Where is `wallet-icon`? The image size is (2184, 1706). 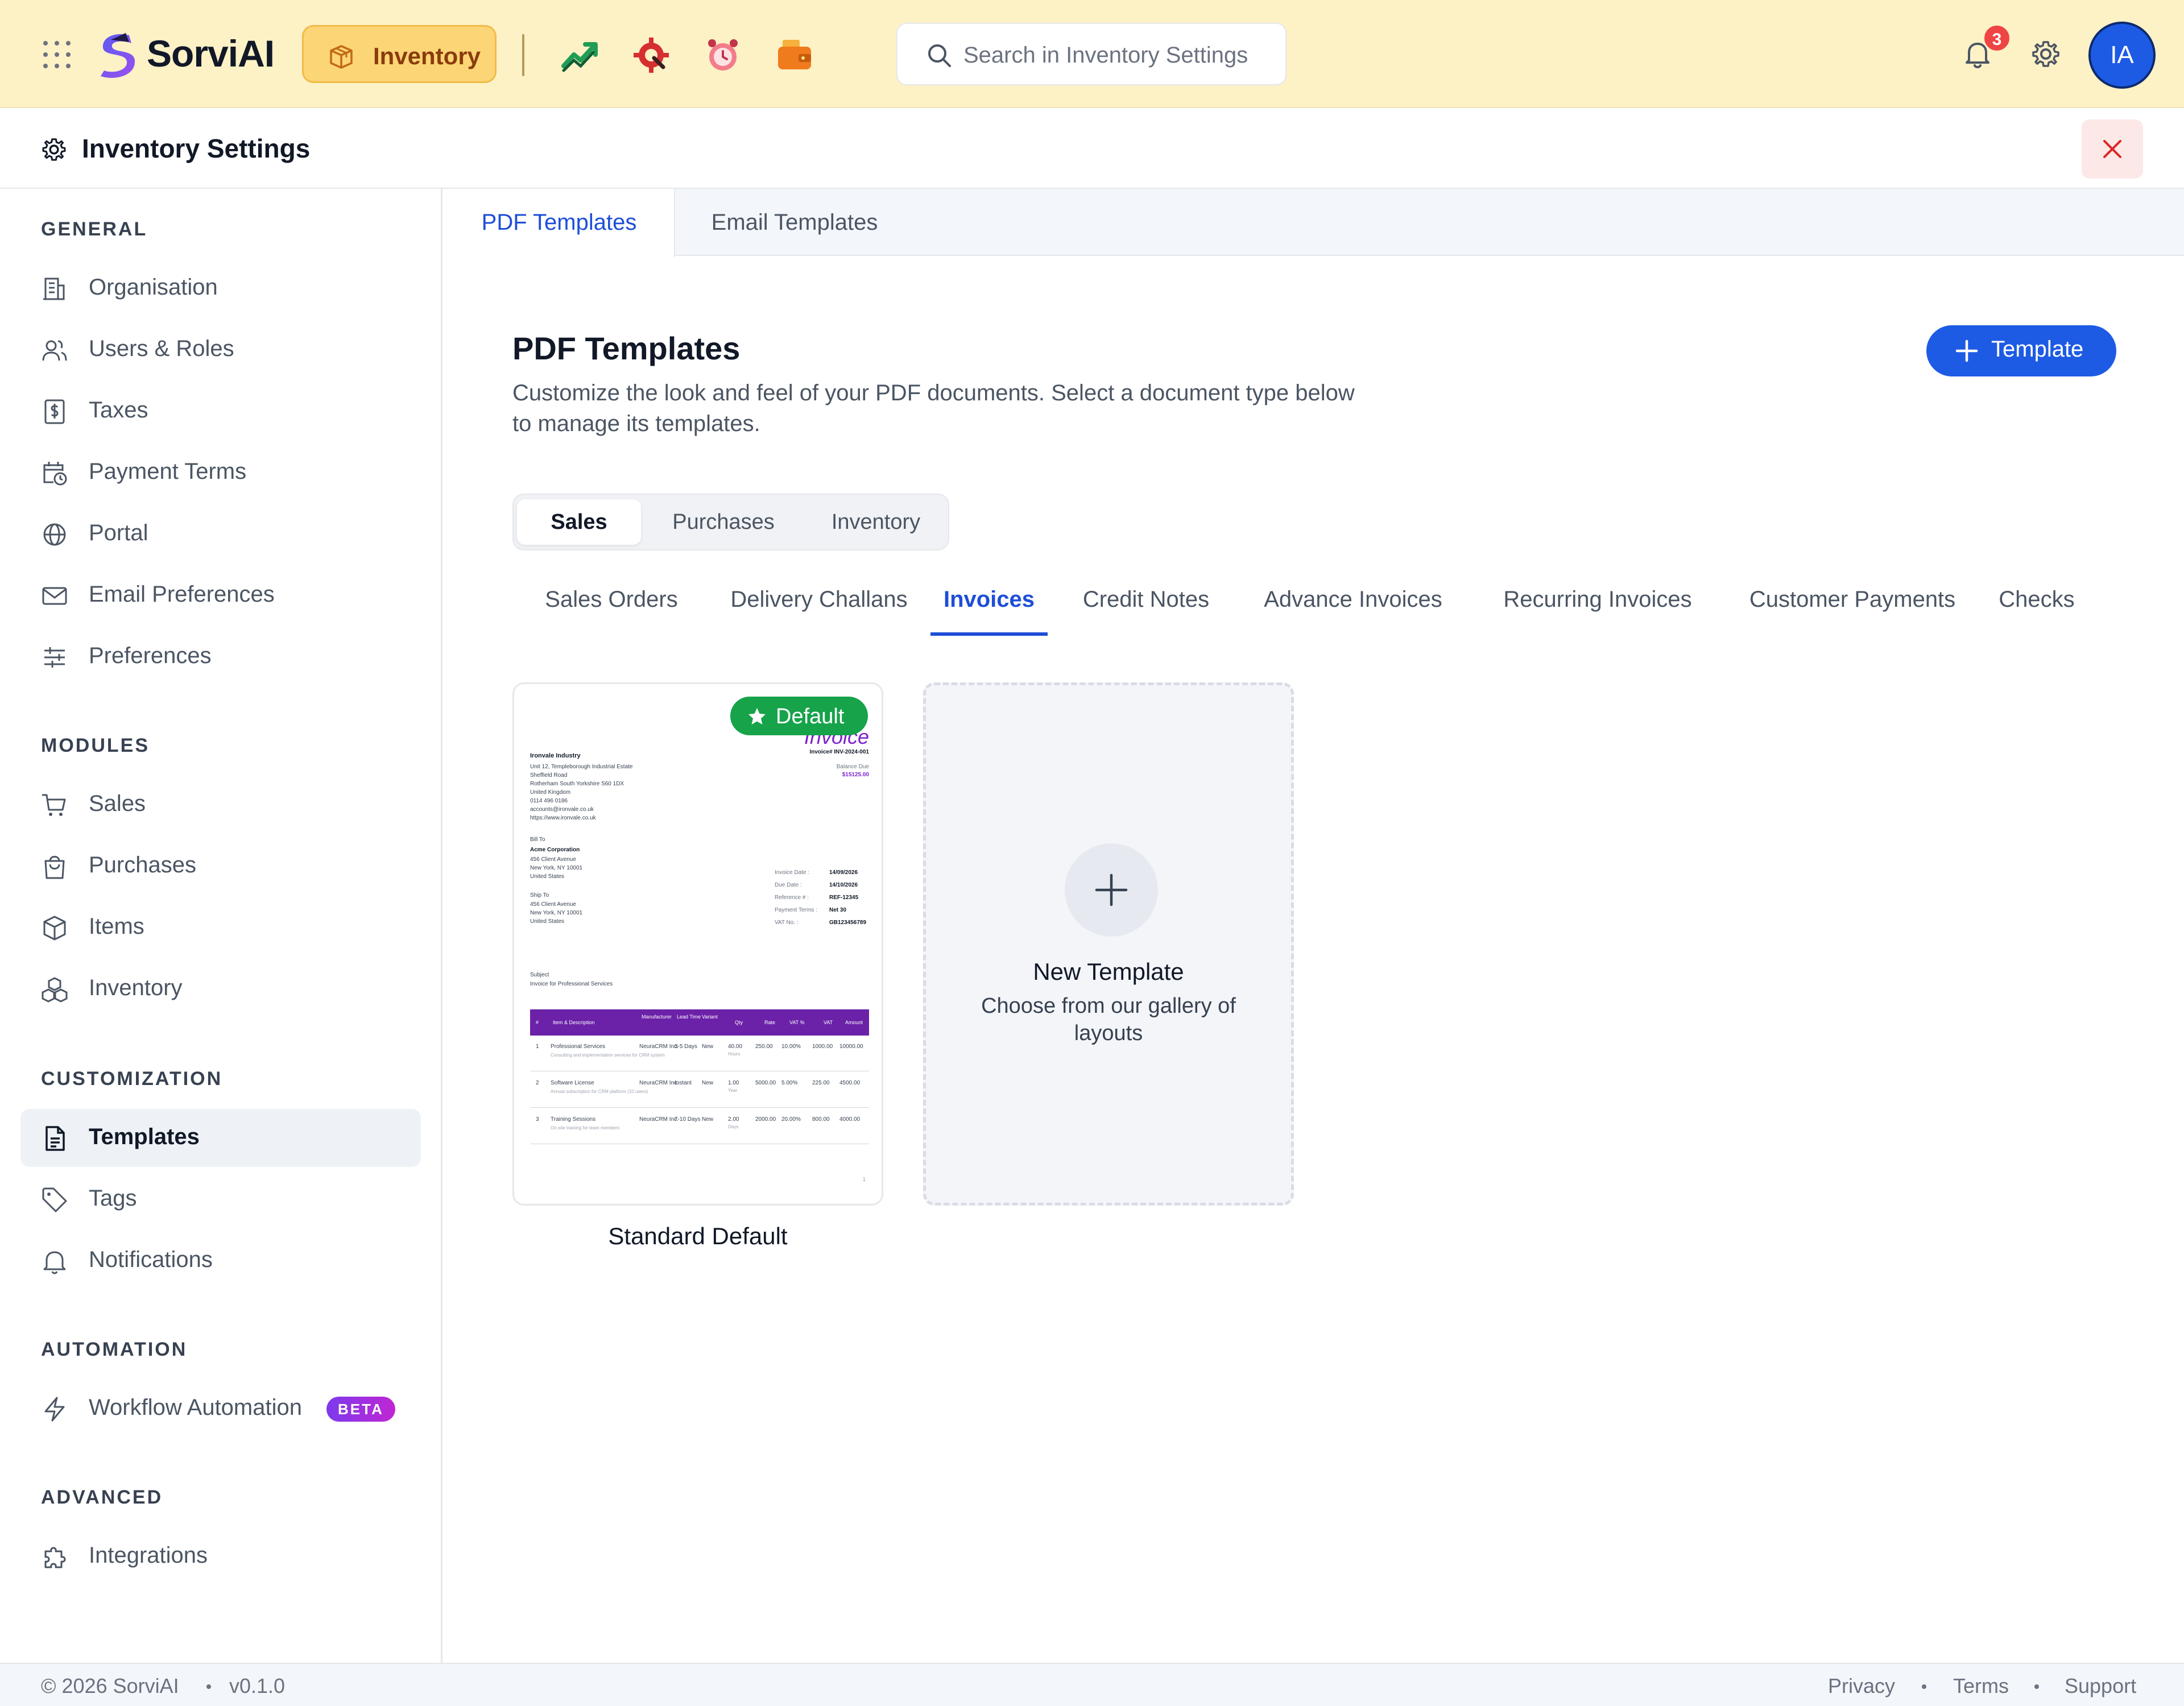 wallet-icon is located at coordinates (794, 55).